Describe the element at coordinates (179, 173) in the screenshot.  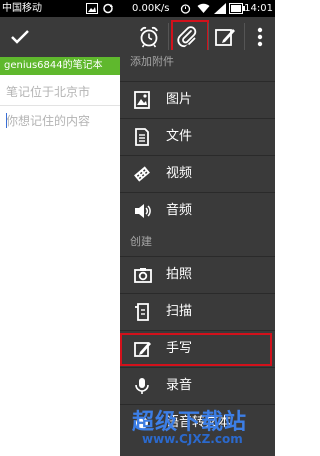
I see `menu-item-label: 视频` at that location.